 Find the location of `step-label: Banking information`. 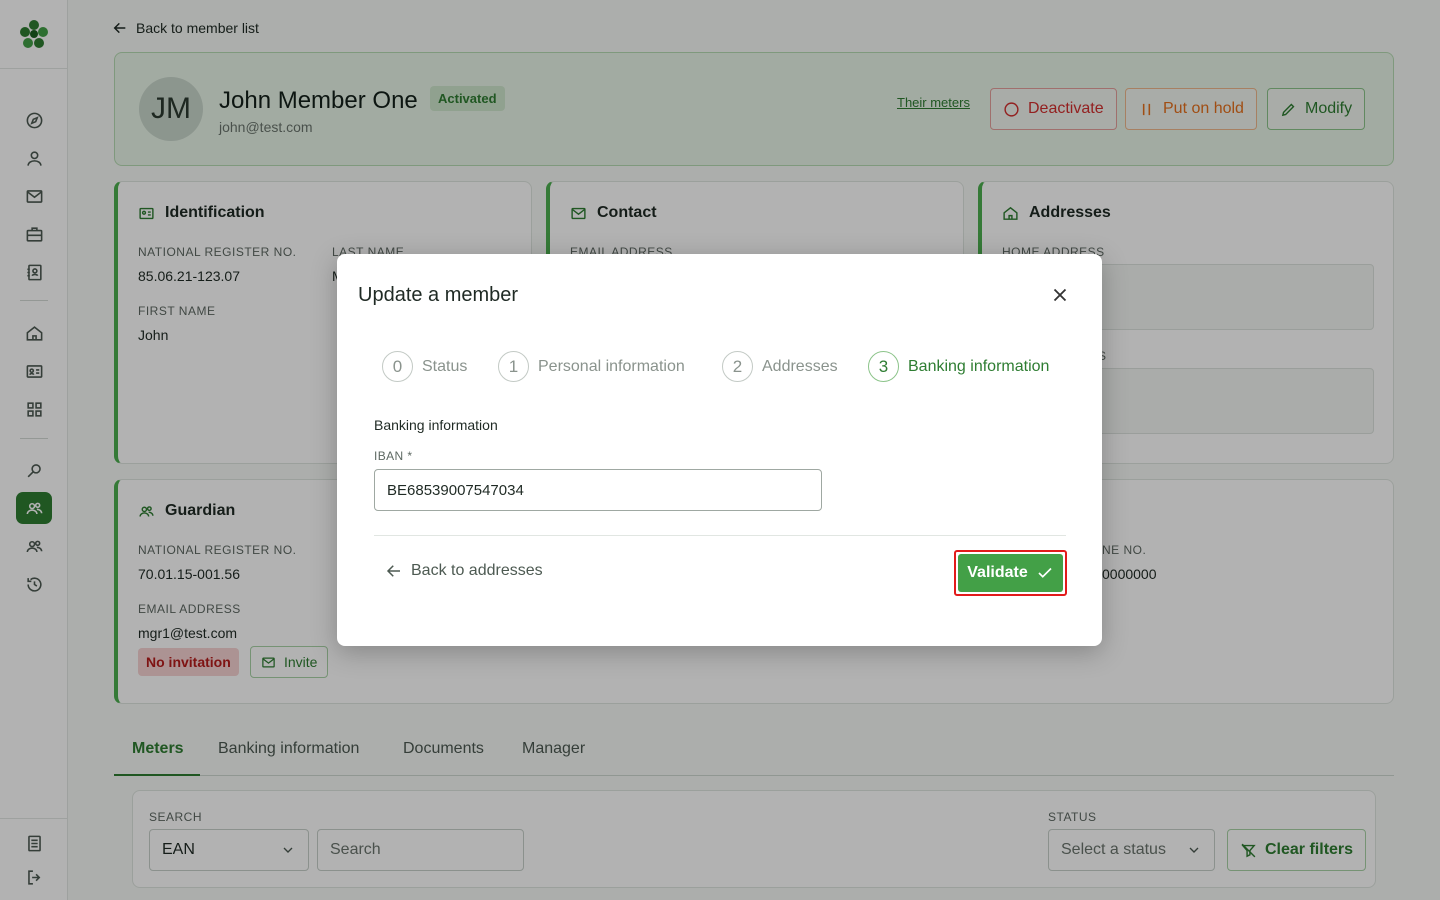

step-label: Banking information is located at coordinates (979, 366).